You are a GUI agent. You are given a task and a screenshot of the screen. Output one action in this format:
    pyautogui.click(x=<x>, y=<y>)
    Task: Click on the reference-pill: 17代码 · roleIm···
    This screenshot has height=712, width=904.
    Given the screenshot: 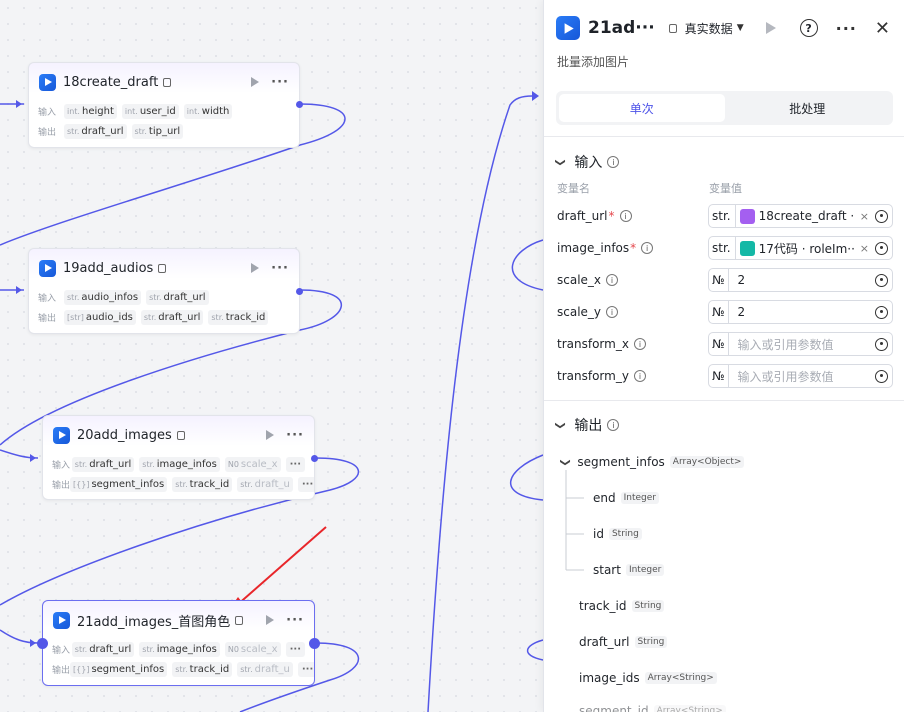 What is the action you would take?
    pyautogui.click(x=796, y=248)
    